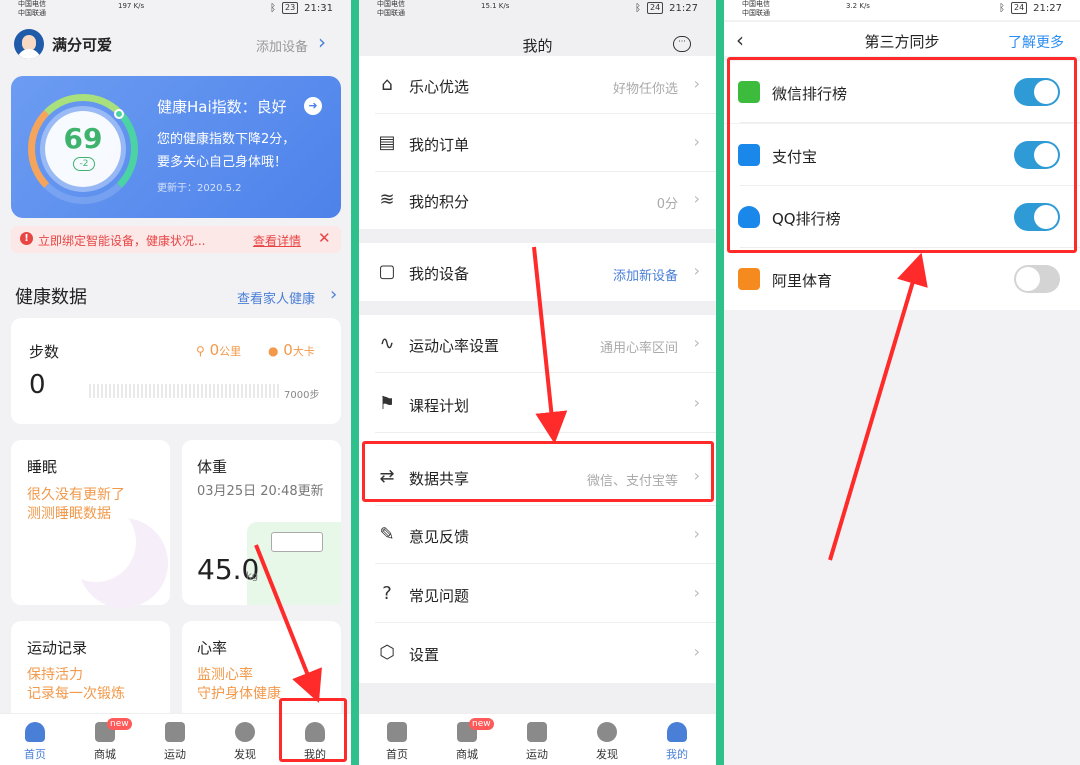 The height and width of the screenshot is (765, 1080). I want to click on steps-card, so click(176, 371).